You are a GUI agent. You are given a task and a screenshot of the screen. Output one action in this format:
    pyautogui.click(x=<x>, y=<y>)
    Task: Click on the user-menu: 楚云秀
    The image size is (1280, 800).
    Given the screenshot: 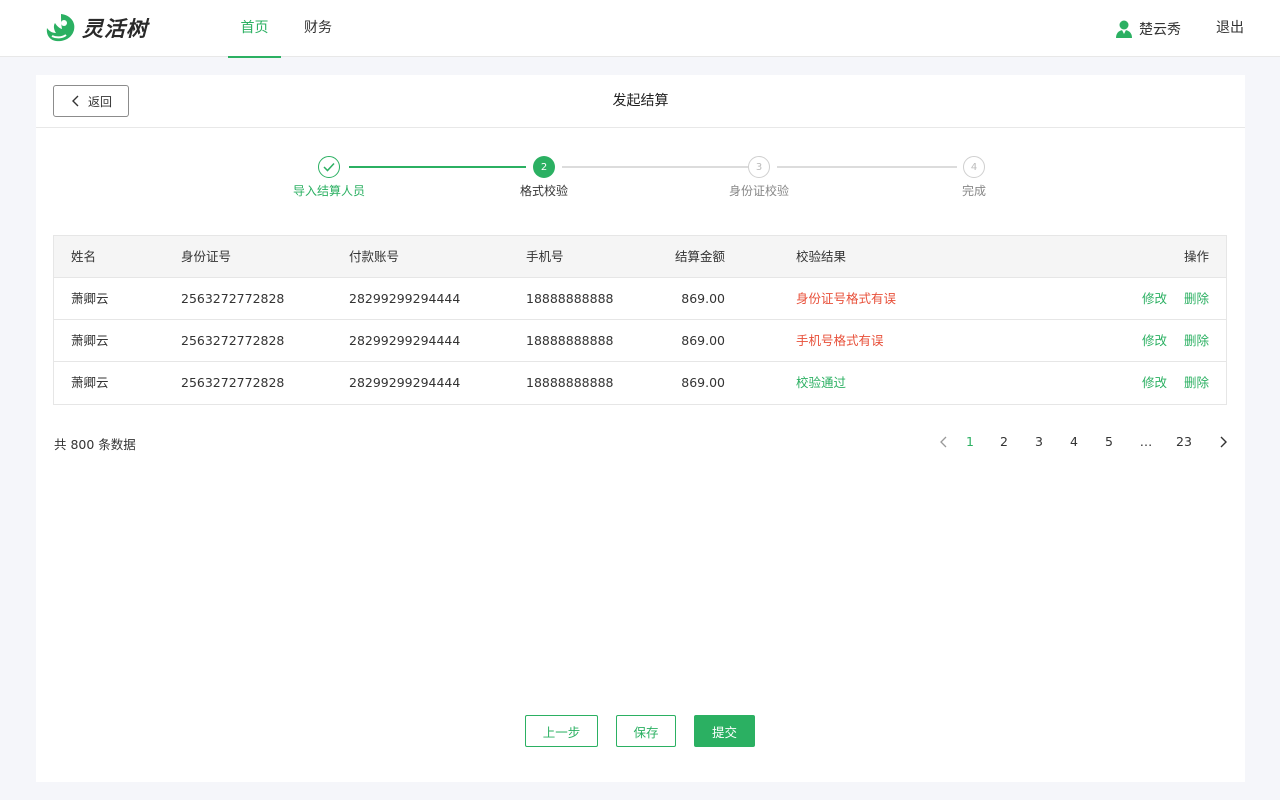 What is the action you would take?
    pyautogui.click(x=1148, y=28)
    